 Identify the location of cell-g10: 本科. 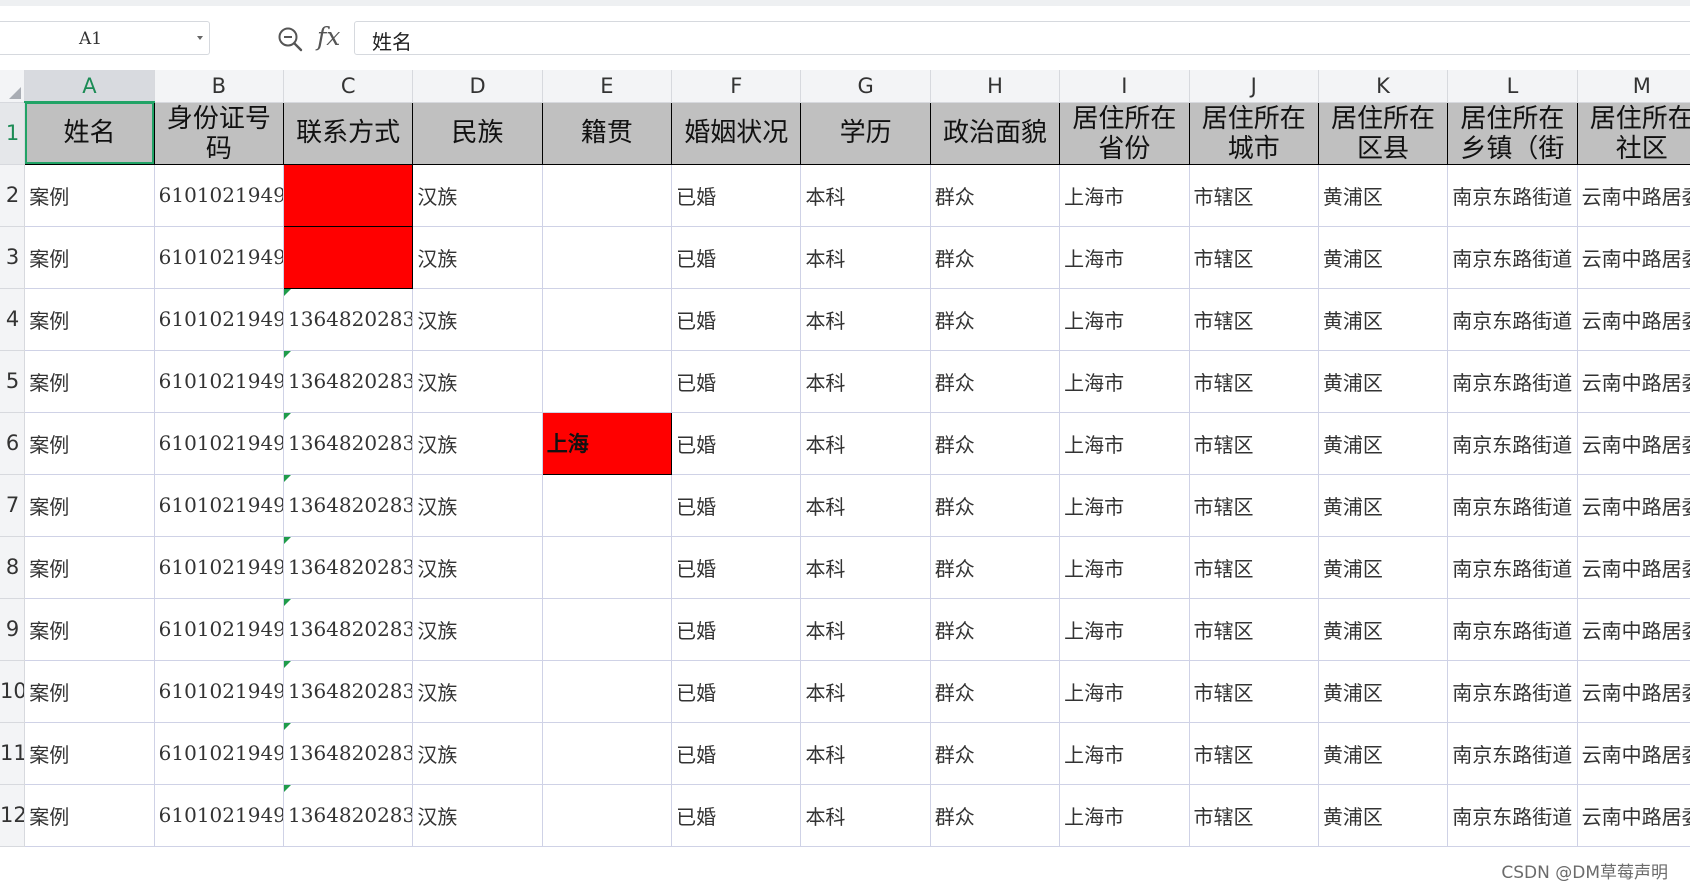
(865, 691).